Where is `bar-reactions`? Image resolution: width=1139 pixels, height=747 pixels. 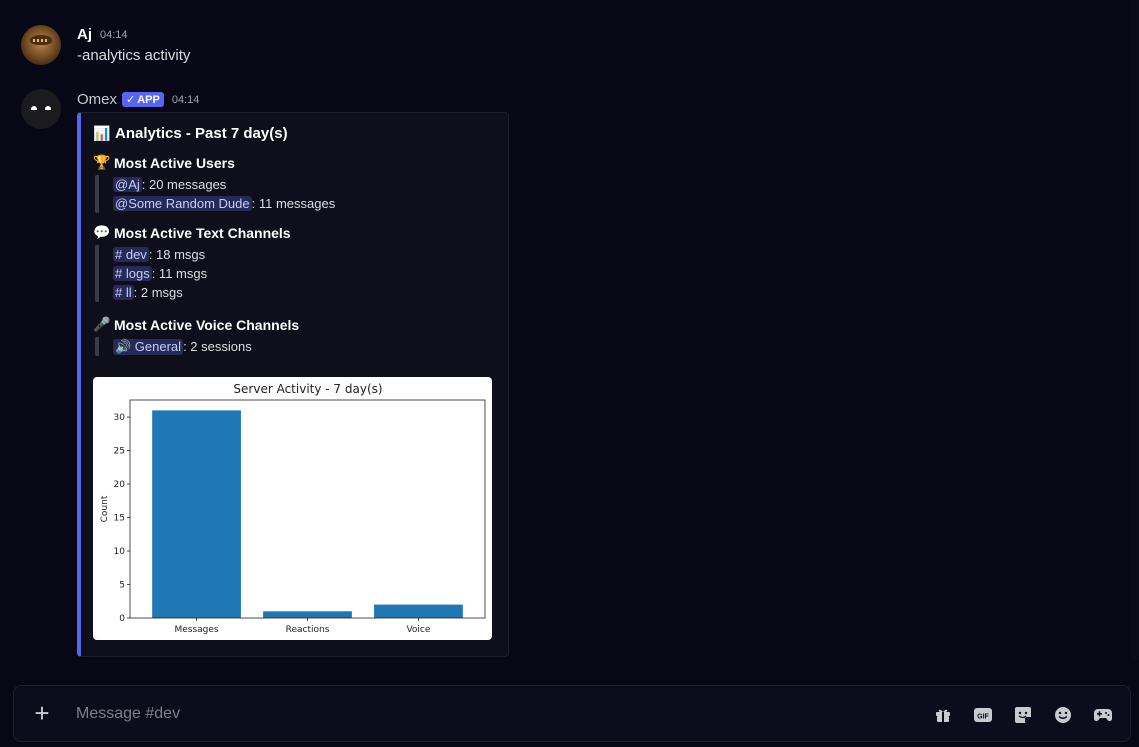
bar-reactions is located at coordinates (307, 614).